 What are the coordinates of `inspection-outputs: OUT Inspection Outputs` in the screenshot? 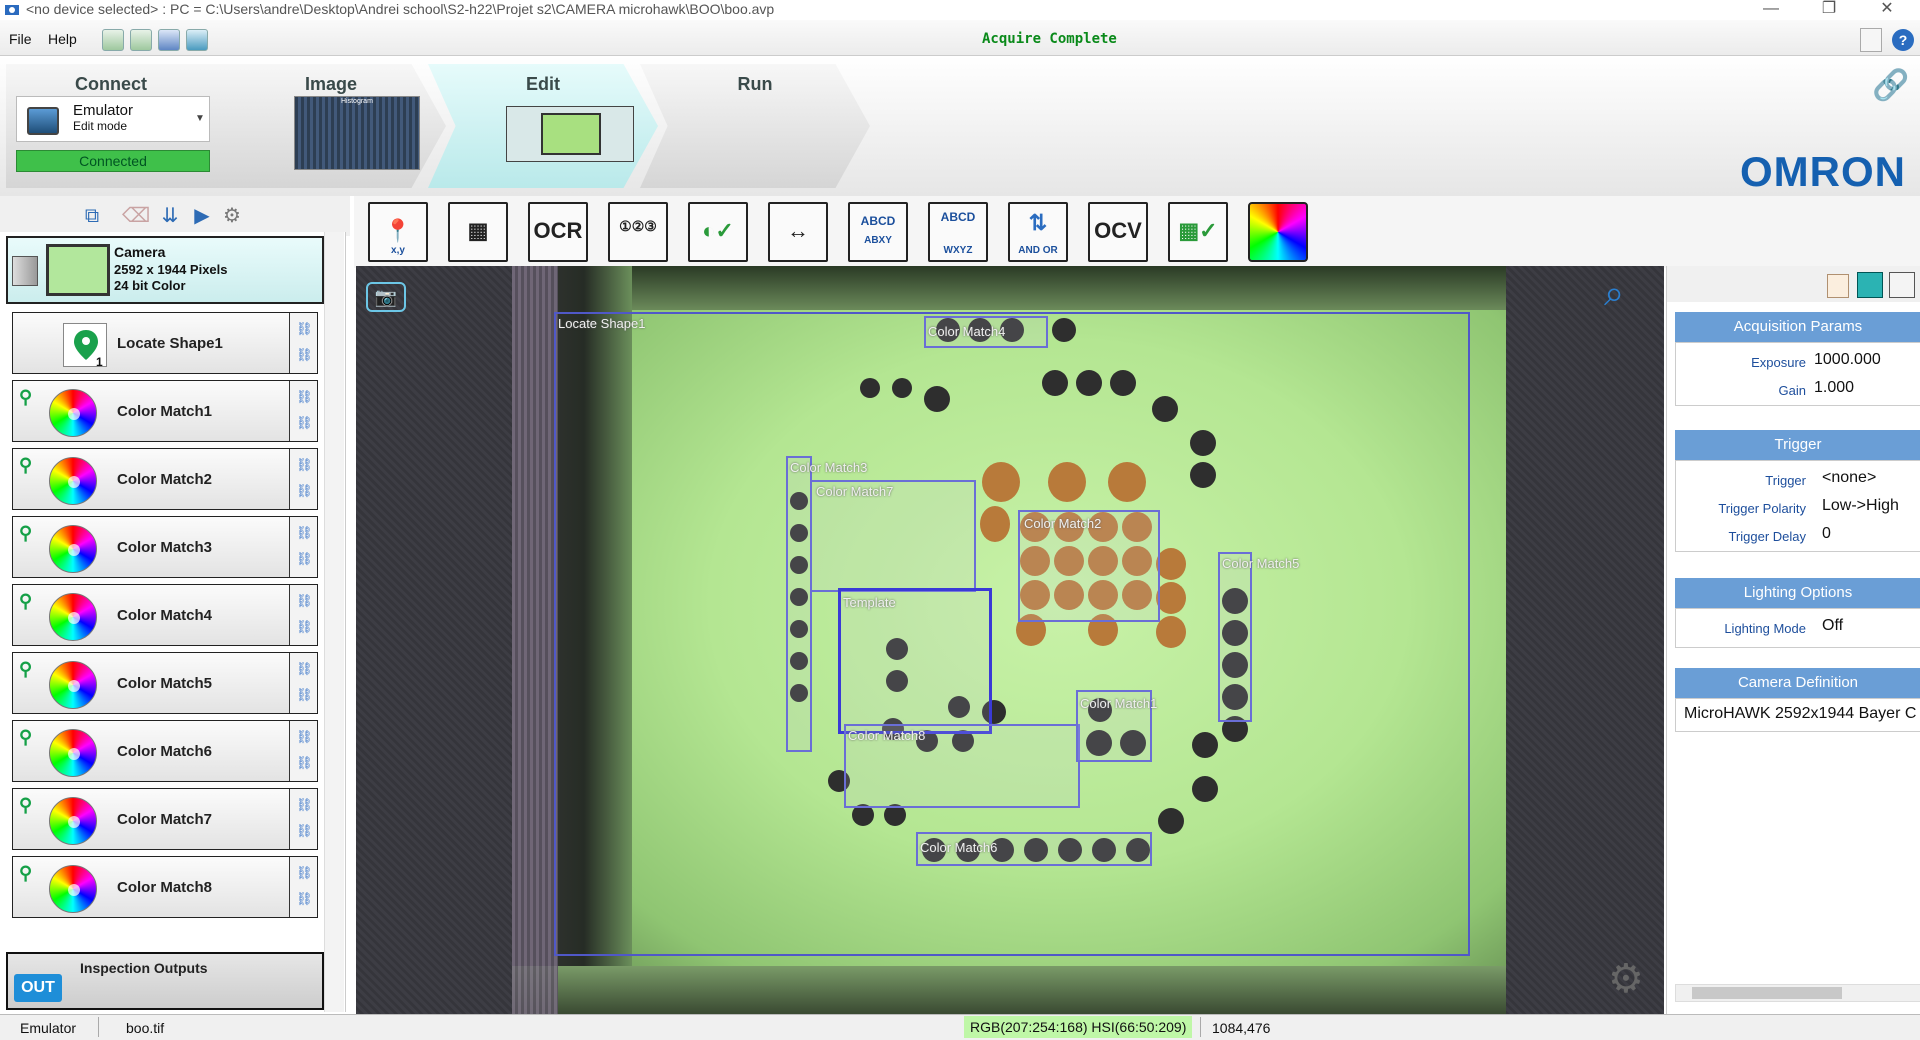 It's located at (165, 981).